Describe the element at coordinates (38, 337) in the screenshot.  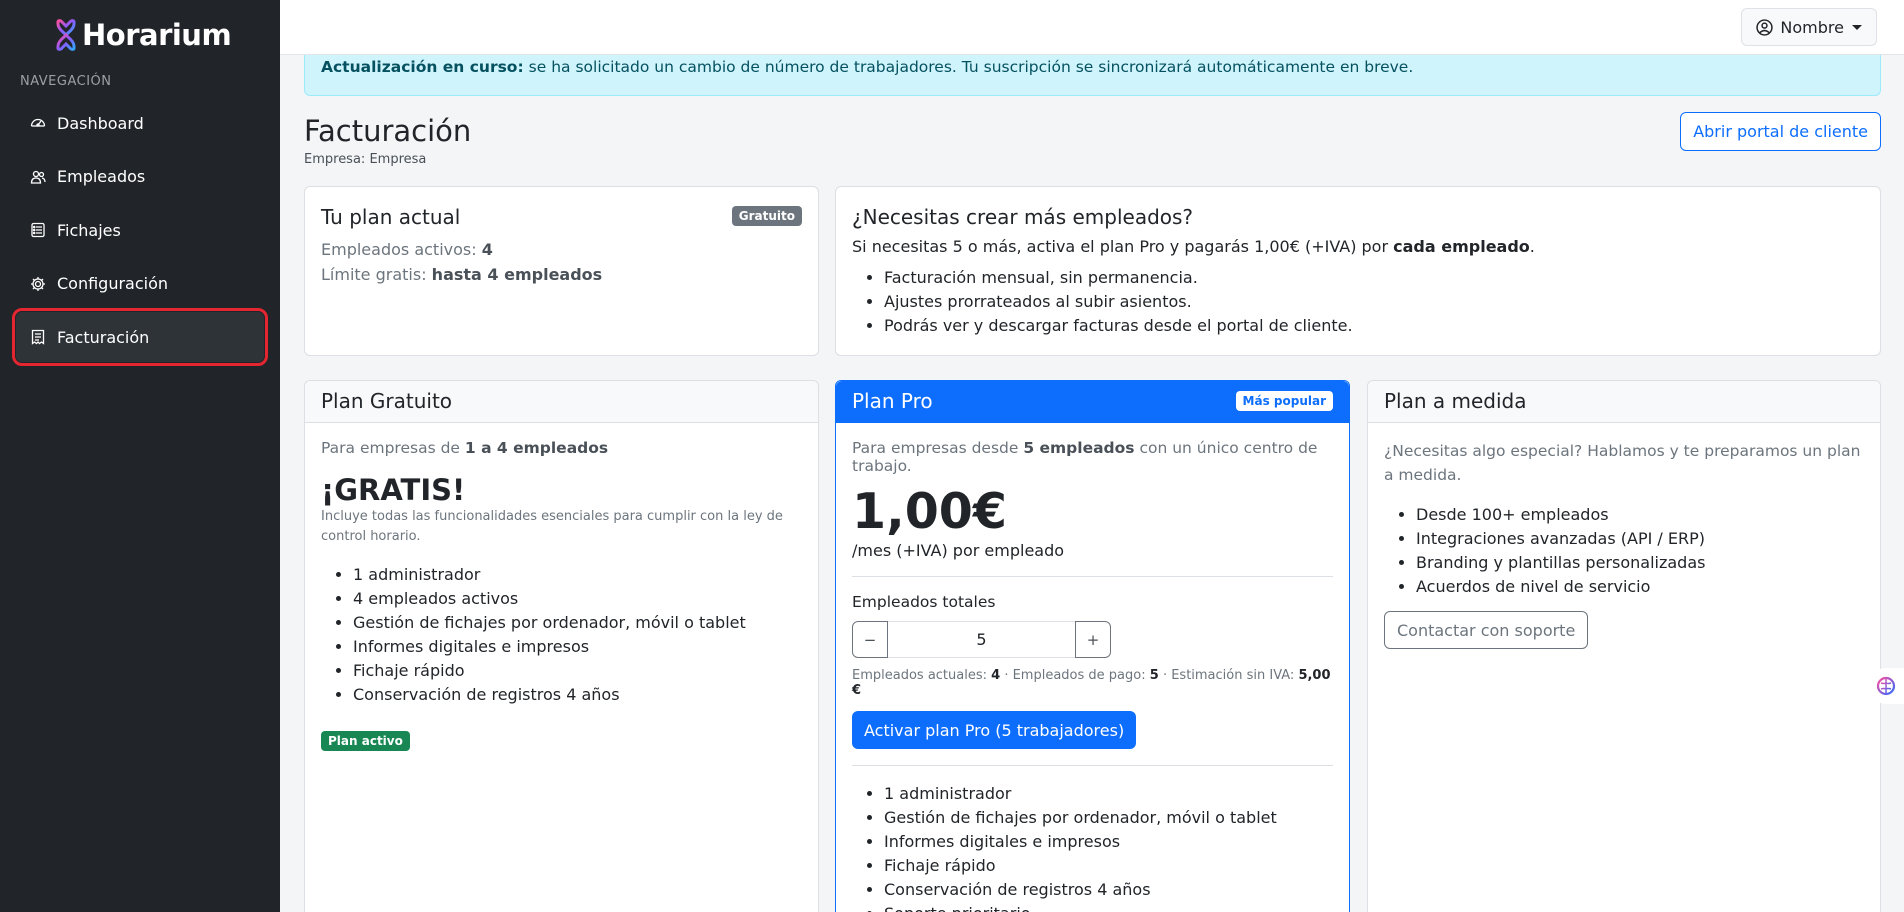
I see `receipt-icon` at that location.